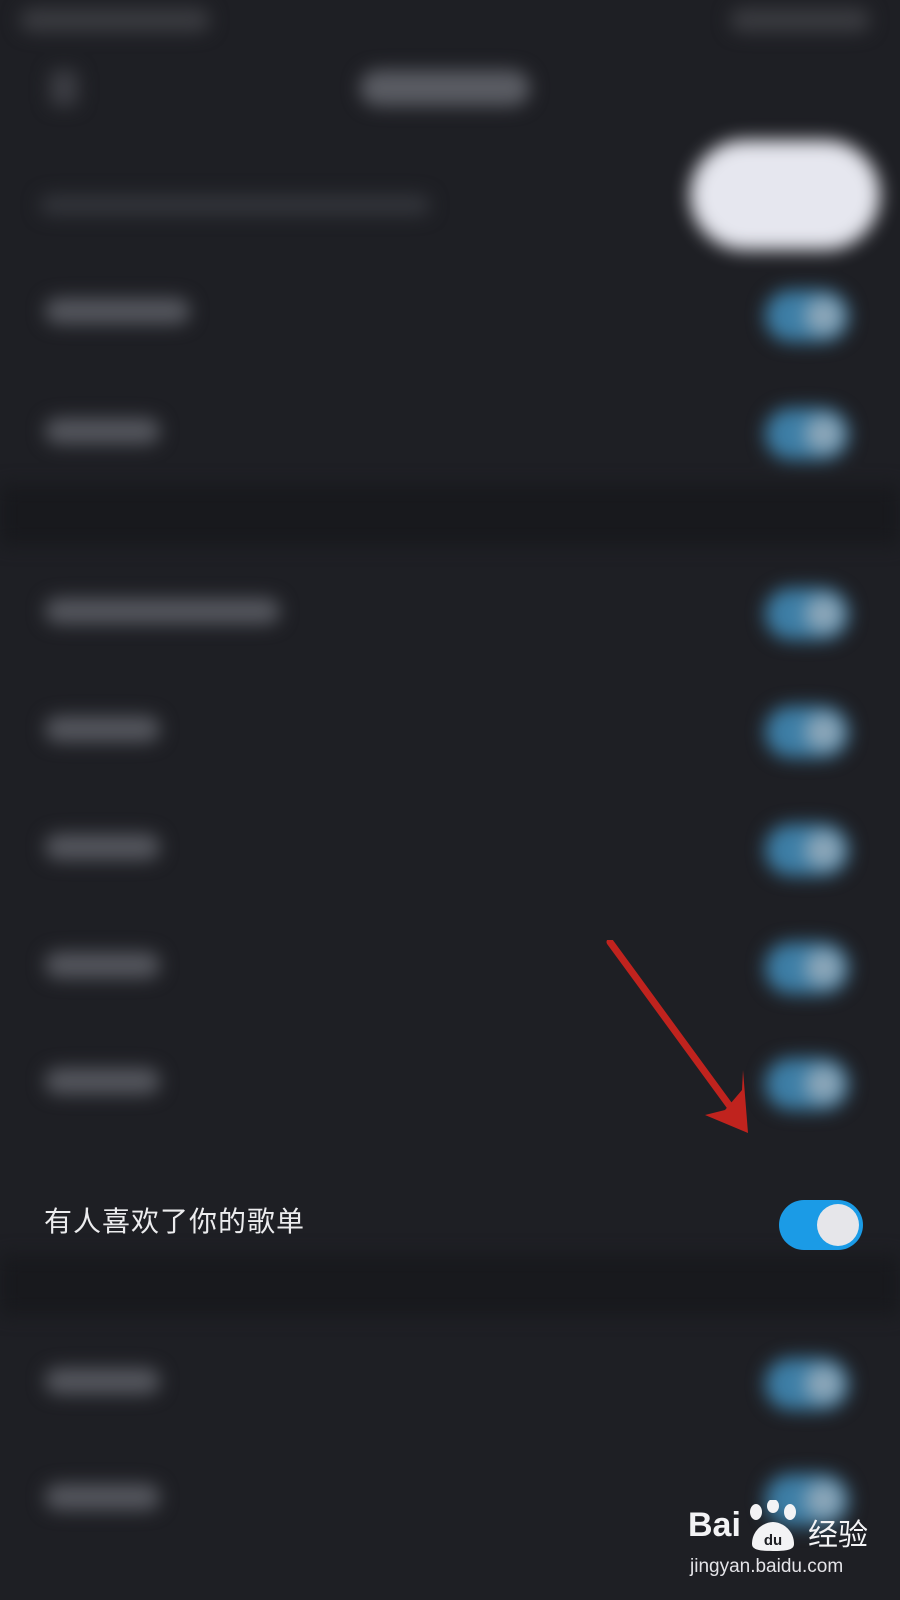  What do you see at coordinates (235, 205) in the screenshot?
I see `blurred-description` at bounding box center [235, 205].